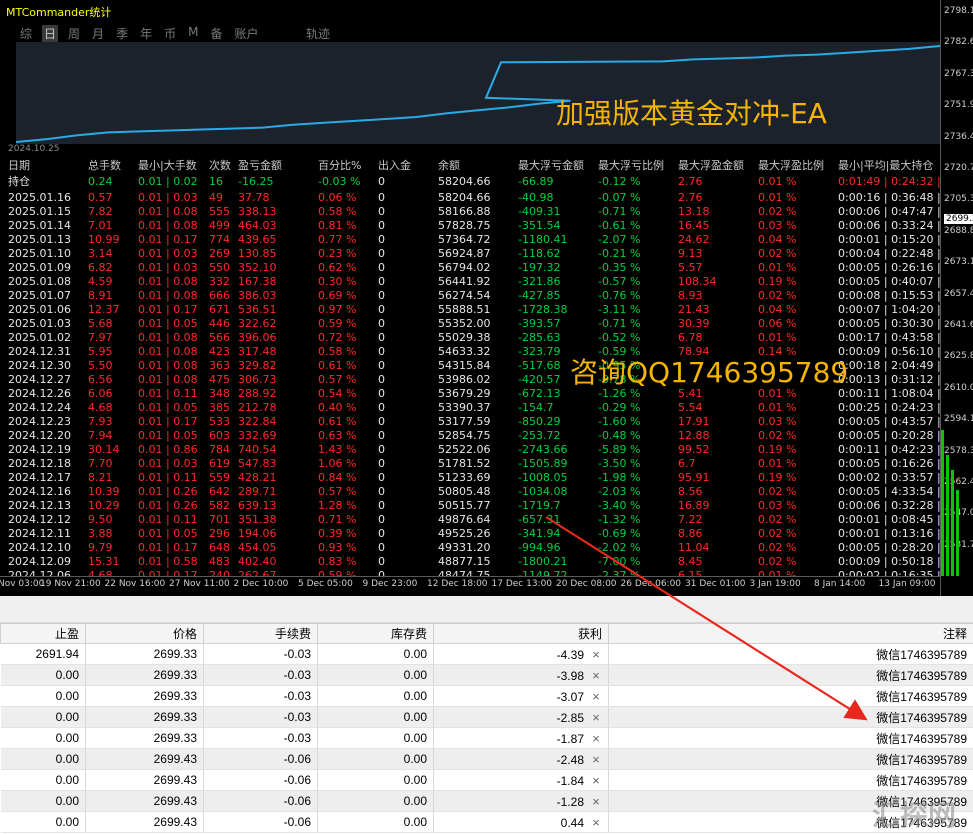  What do you see at coordinates (521, 654) in the screenshot?
I see `trade-cell: -4.39 ×` at bounding box center [521, 654].